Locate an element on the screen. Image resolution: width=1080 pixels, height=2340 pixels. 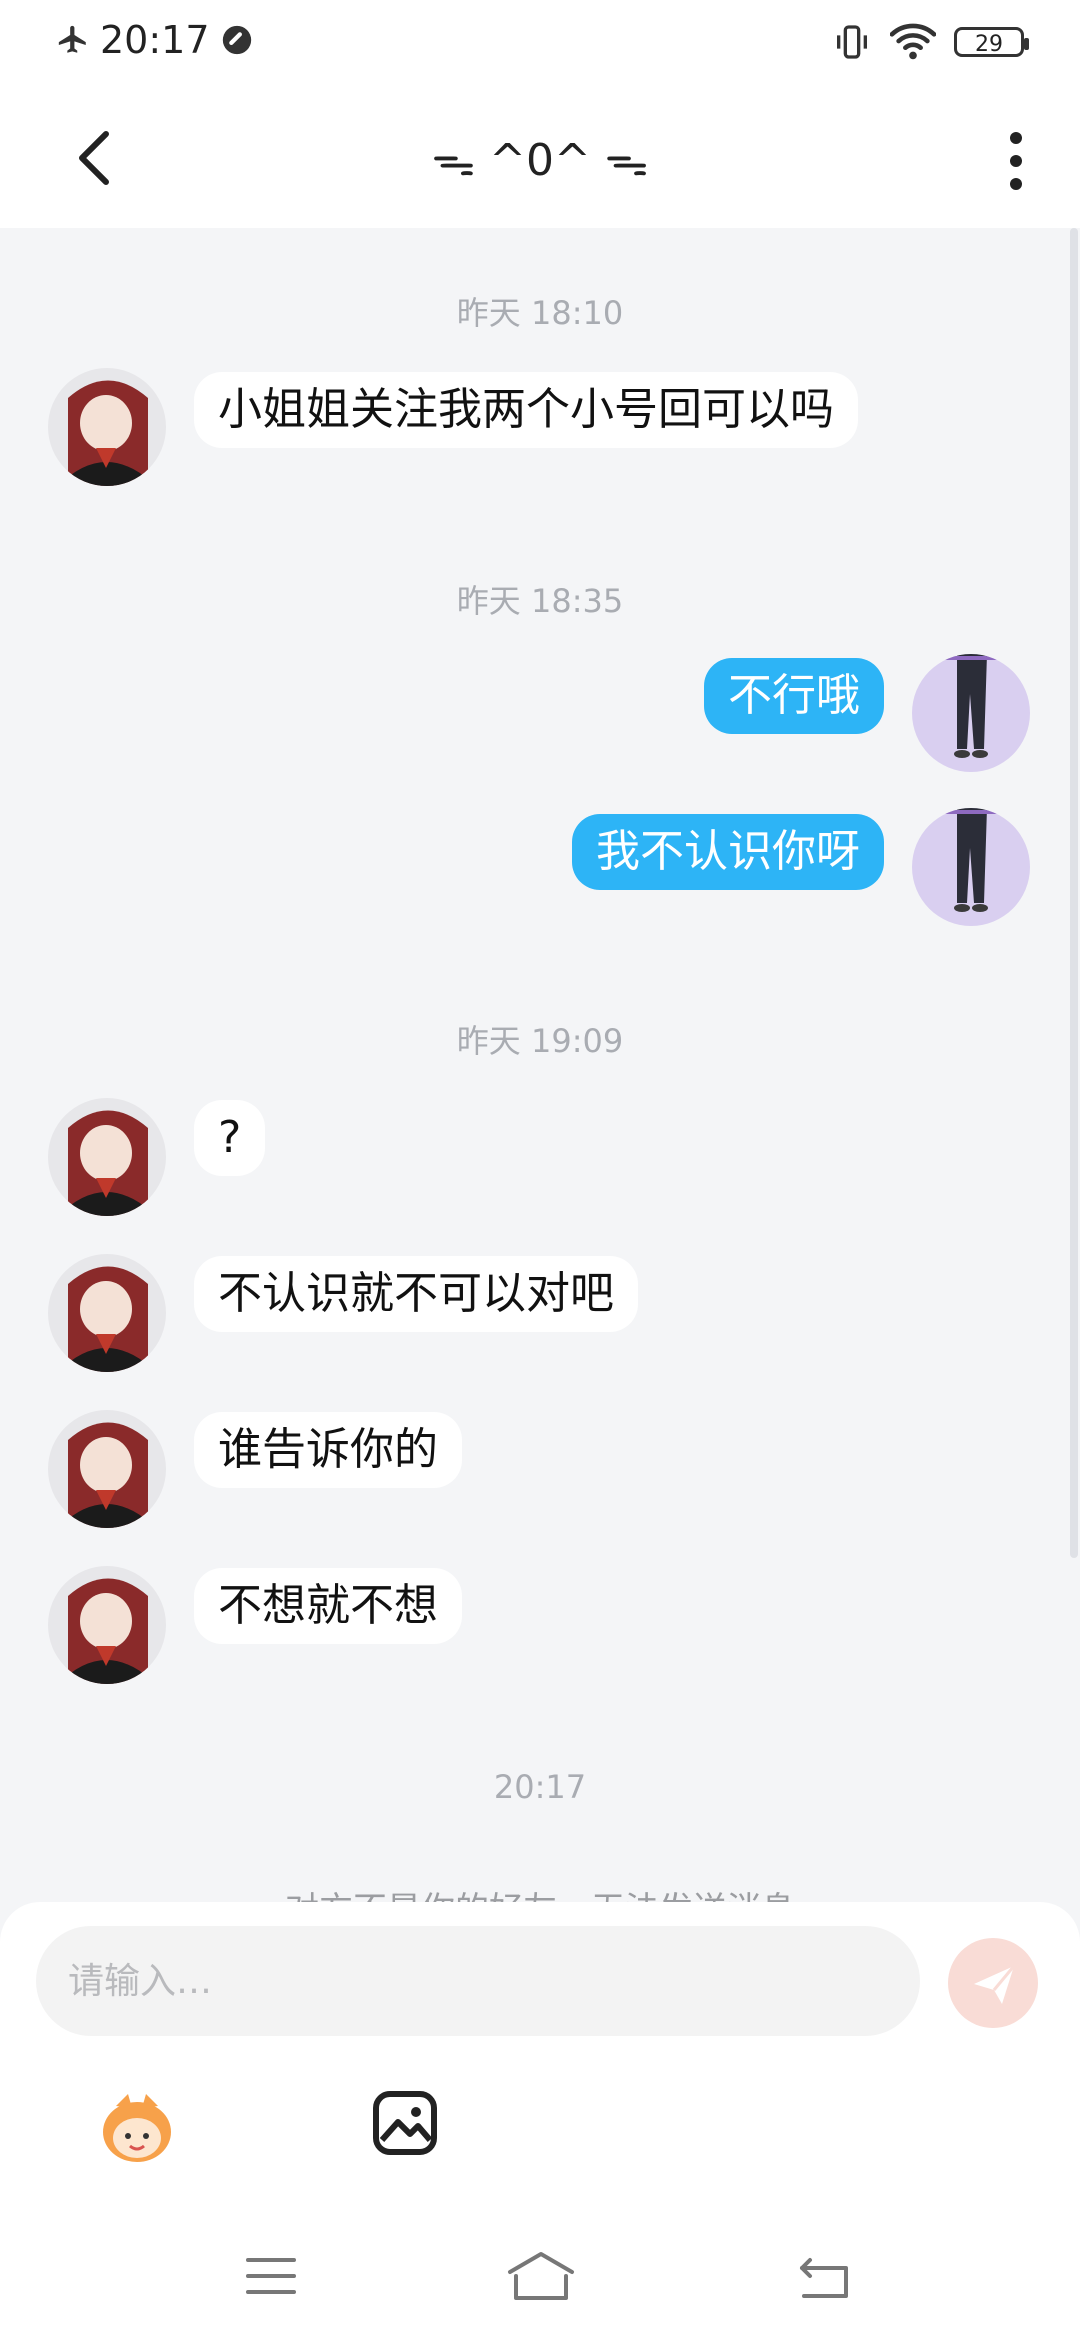
home-icon is located at coordinates (541, 2276).